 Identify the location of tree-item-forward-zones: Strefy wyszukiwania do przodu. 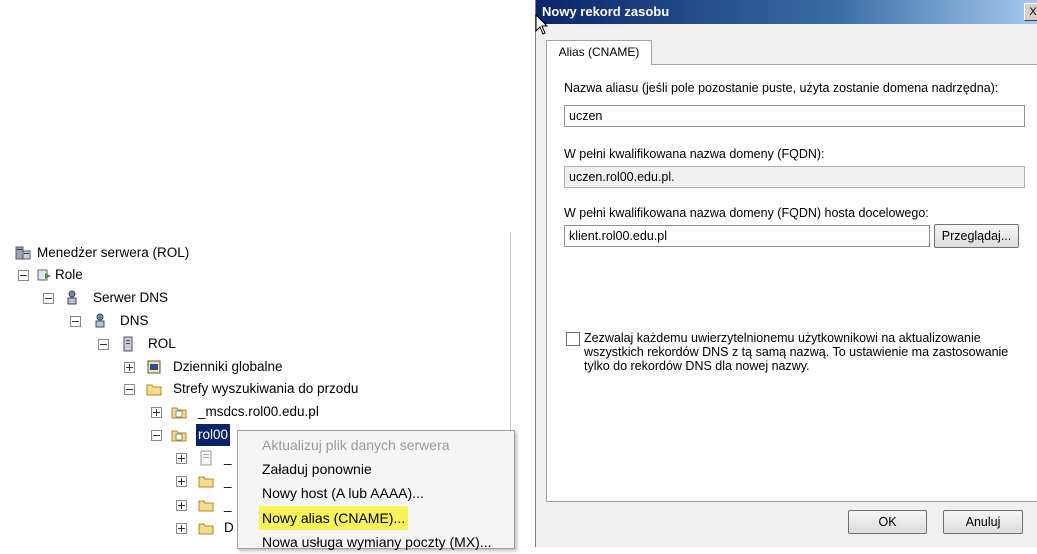
(324, 389).